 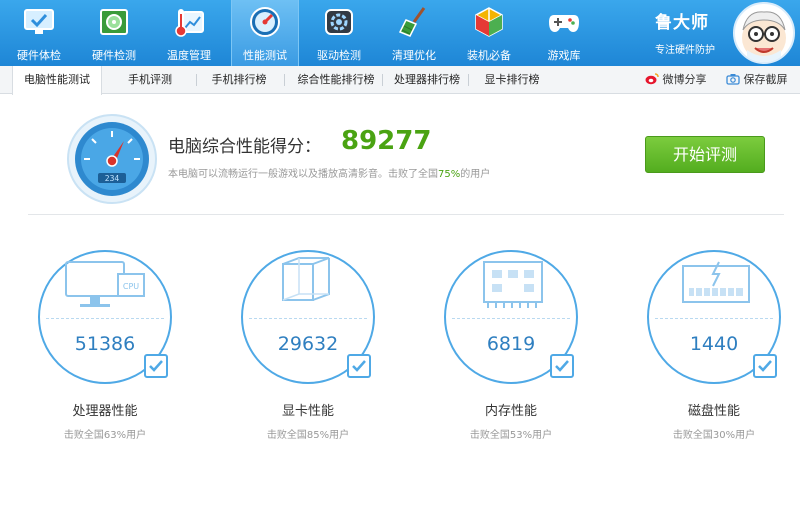 I want to click on nav-item-driver-detect: 驱动检测, so click(x=339, y=33).